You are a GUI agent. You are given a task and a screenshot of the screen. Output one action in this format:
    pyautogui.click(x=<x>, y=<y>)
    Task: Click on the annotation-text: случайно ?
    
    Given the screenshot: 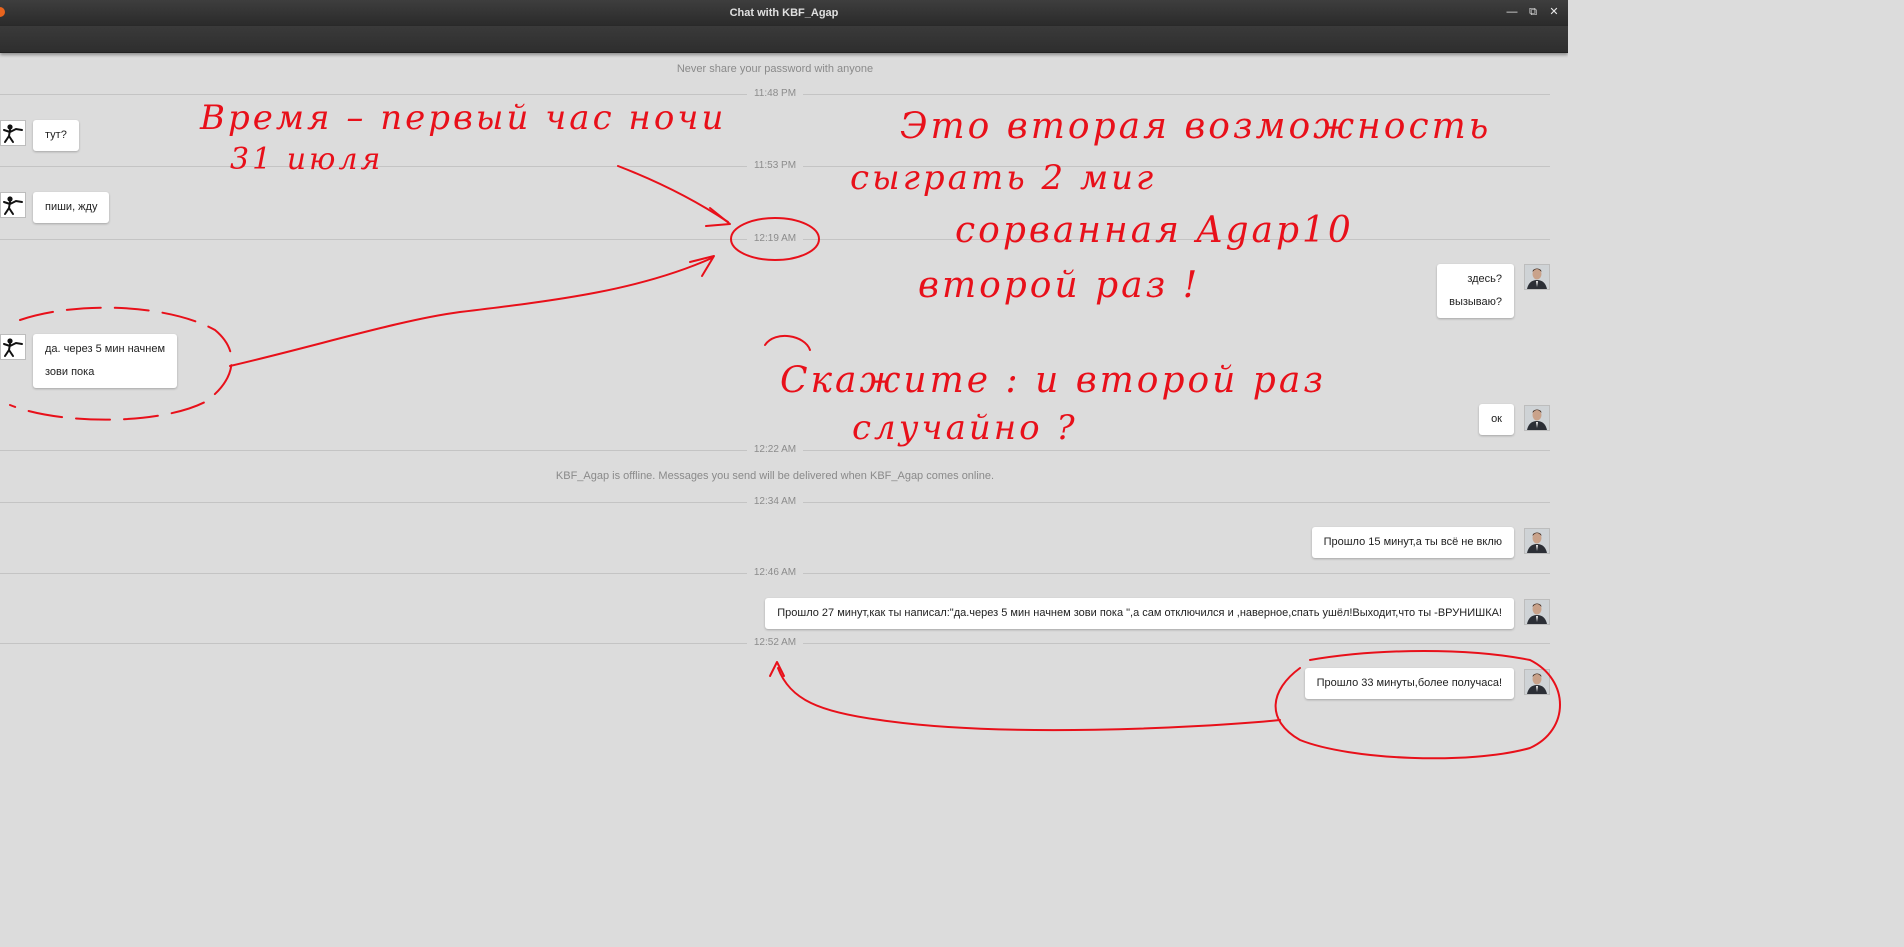 What is the action you would take?
    pyautogui.click(x=965, y=428)
    